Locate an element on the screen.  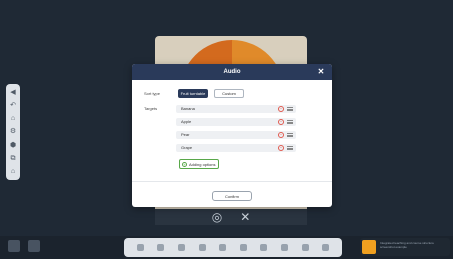
thumbnail-image is located at coordinates (369, 247).